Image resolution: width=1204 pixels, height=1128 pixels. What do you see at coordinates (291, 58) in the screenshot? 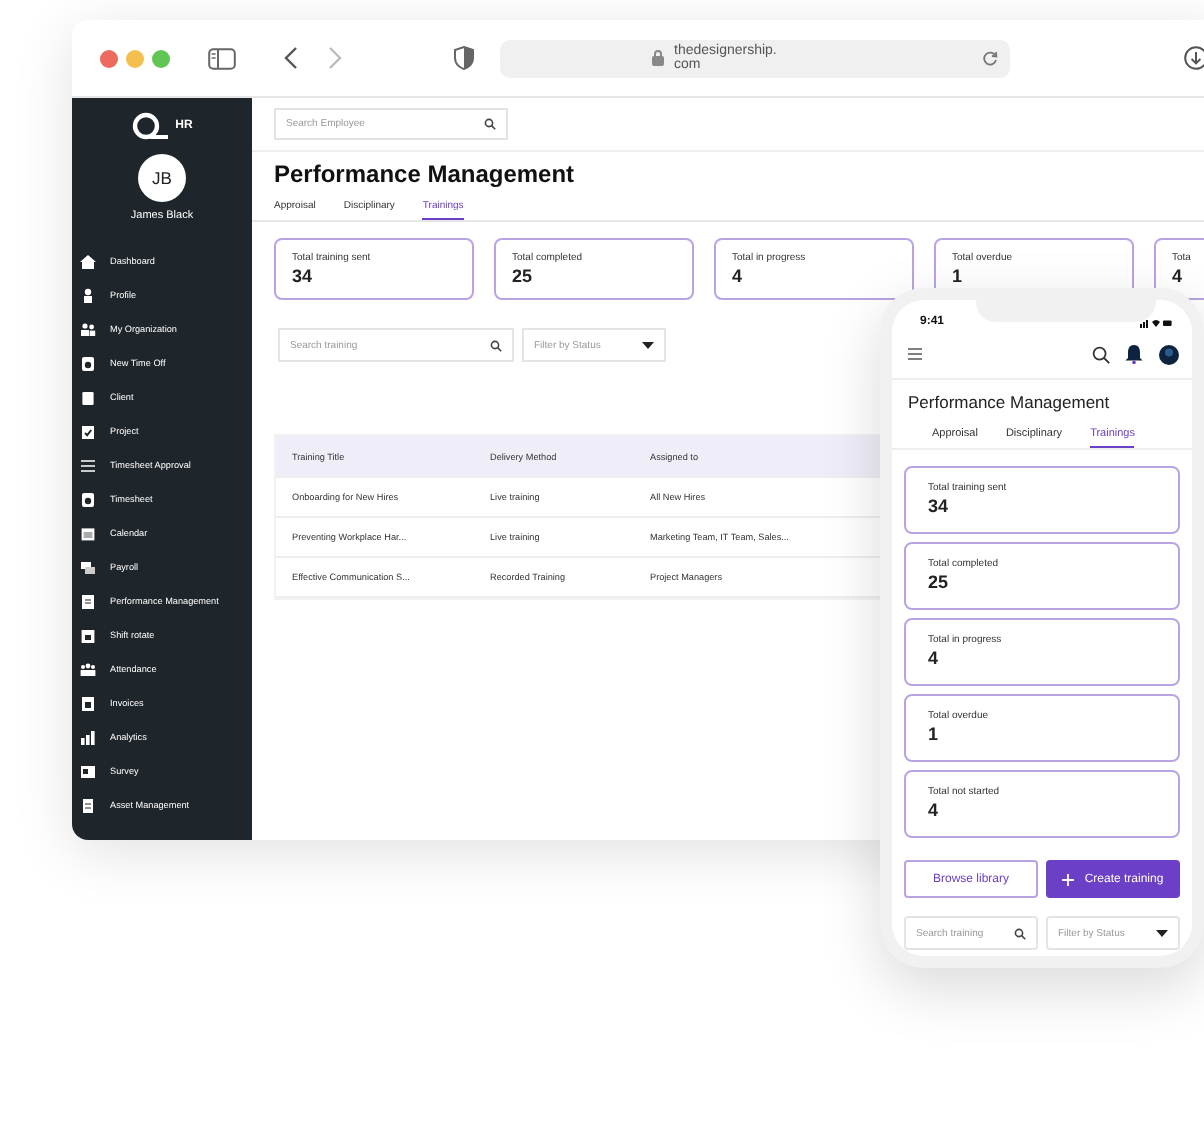
I see `back-icon` at bounding box center [291, 58].